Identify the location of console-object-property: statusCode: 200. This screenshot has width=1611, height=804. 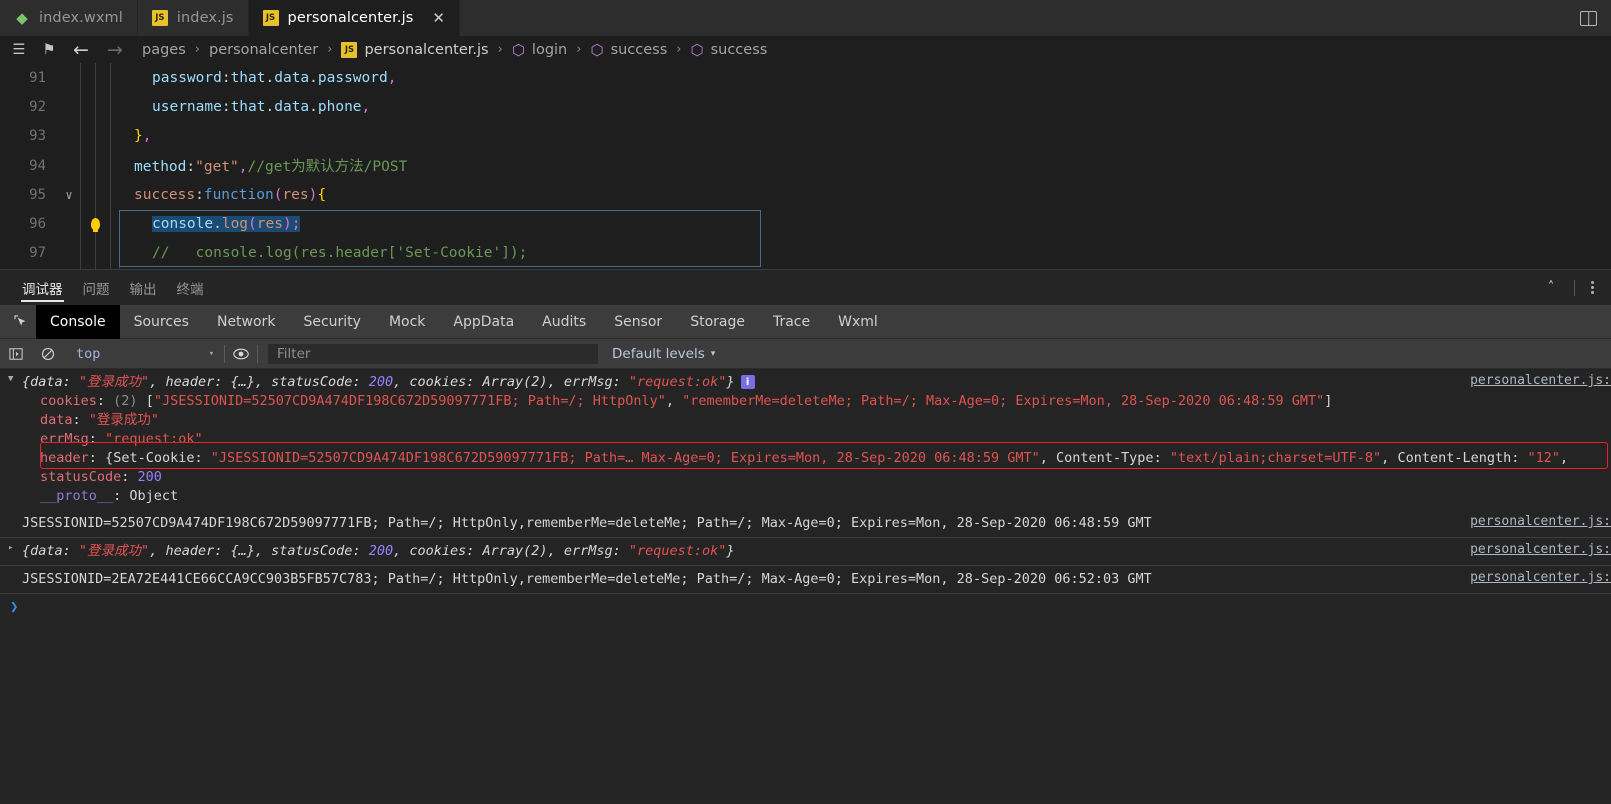
(805, 477).